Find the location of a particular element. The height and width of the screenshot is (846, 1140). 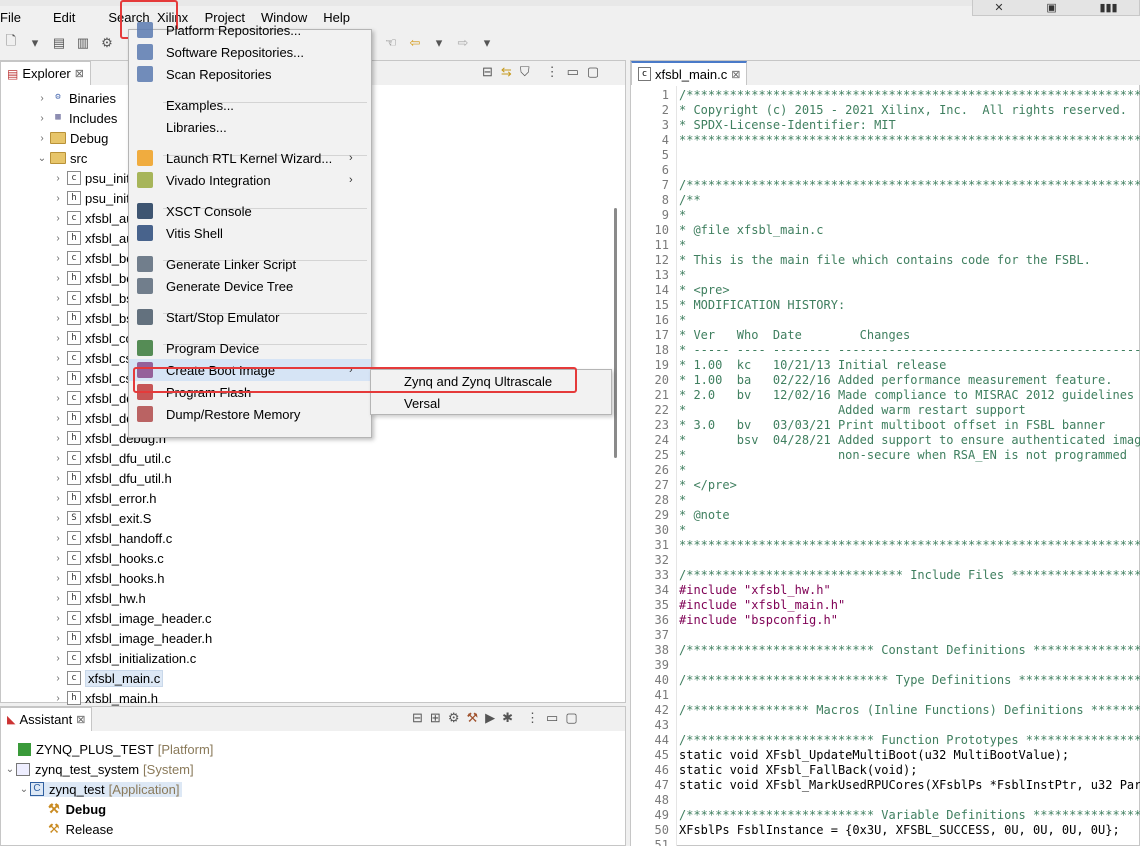

save-icon: ▤ is located at coordinates (59, 43).